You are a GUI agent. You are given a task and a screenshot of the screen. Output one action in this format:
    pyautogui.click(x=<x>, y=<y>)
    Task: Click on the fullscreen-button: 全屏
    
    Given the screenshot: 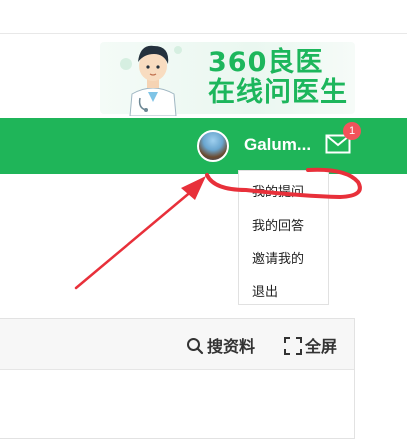 What is the action you would take?
    pyautogui.click(x=310, y=345)
    